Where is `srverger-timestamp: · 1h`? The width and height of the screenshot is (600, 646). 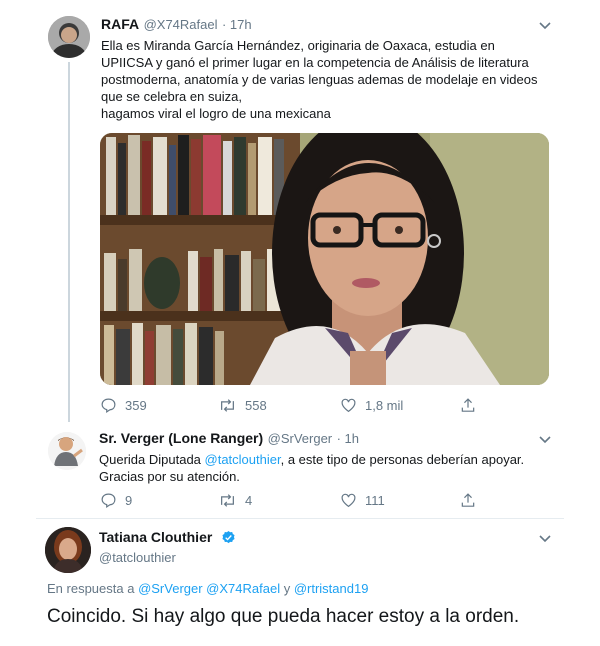 srverger-timestamp: · 1h is located at coordinates (348, 438).